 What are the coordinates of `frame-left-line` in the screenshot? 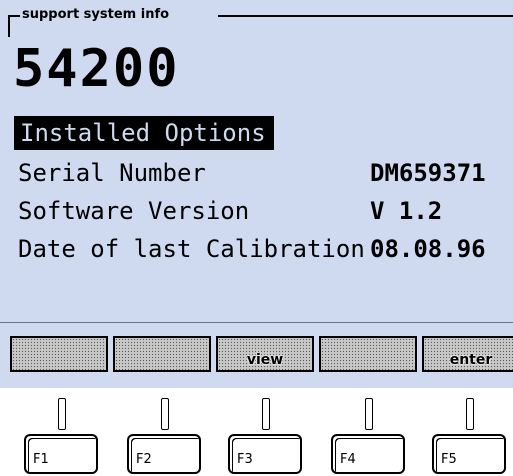 It's located at (9, 26).